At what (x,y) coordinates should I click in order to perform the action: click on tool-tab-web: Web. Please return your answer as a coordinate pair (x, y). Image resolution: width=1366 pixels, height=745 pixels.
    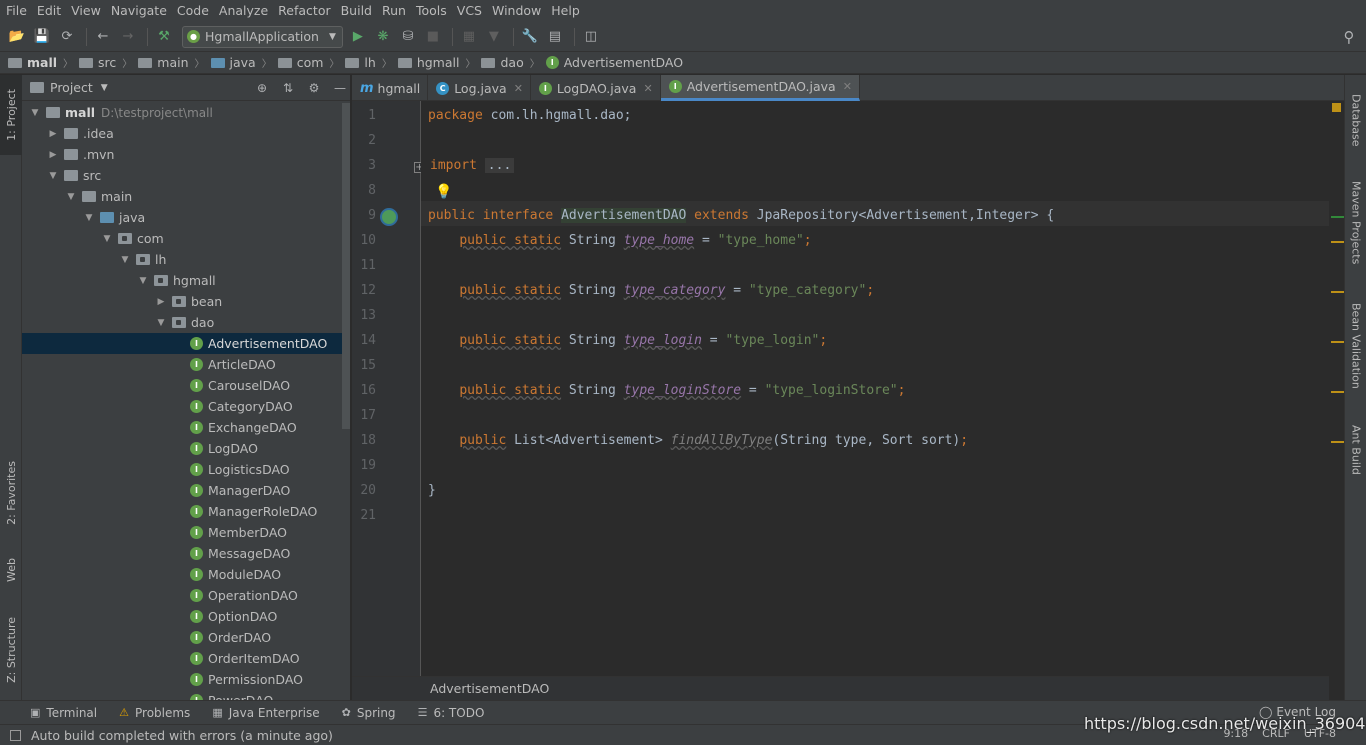
    Looking at the image, I should click on (11, 570).